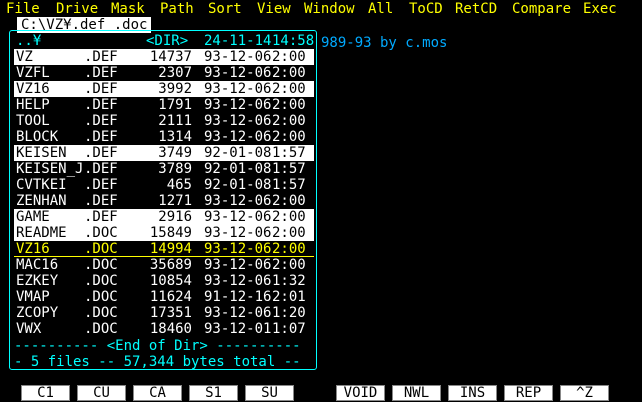  What do you see at coordinates (101, 393) in the screenshot?
I see `fkey-cu-button: CU` at bounding box center [101, 393].